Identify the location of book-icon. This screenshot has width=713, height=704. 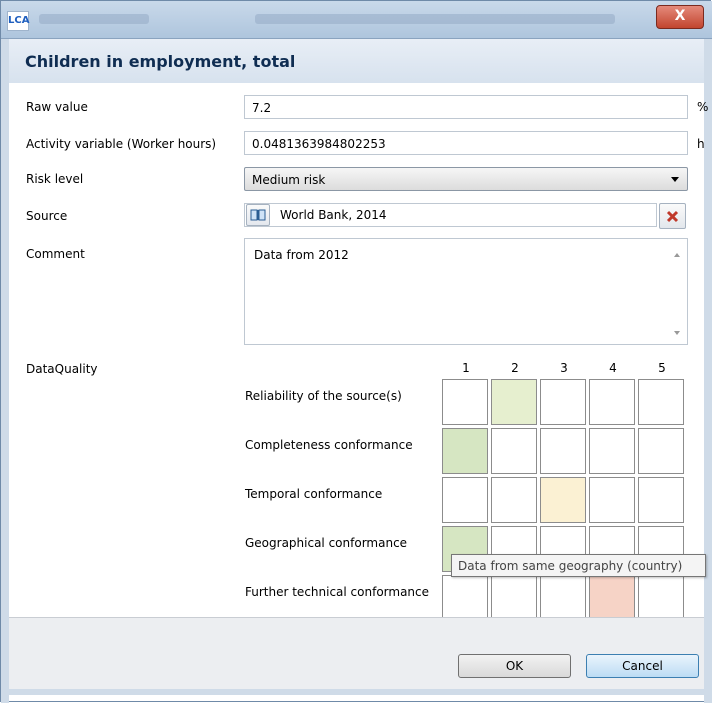
(258, 215).